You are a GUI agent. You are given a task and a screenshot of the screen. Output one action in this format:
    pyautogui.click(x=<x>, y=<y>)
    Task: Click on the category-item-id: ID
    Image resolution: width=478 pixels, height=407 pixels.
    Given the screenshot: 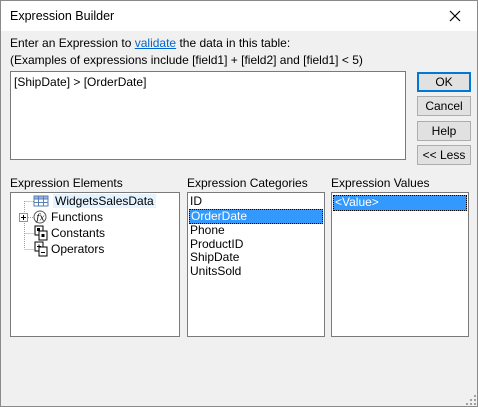 What is the action you would take?
    pyautogui.click(x=256, y=201)
    